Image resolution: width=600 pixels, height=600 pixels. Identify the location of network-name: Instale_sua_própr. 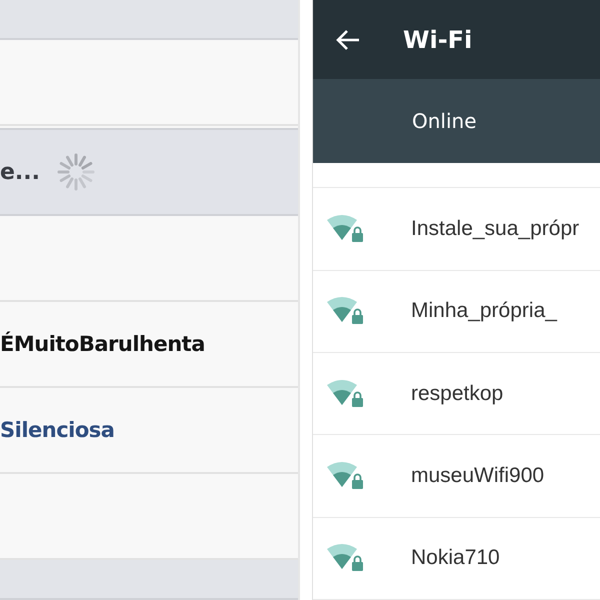
(495, 229).